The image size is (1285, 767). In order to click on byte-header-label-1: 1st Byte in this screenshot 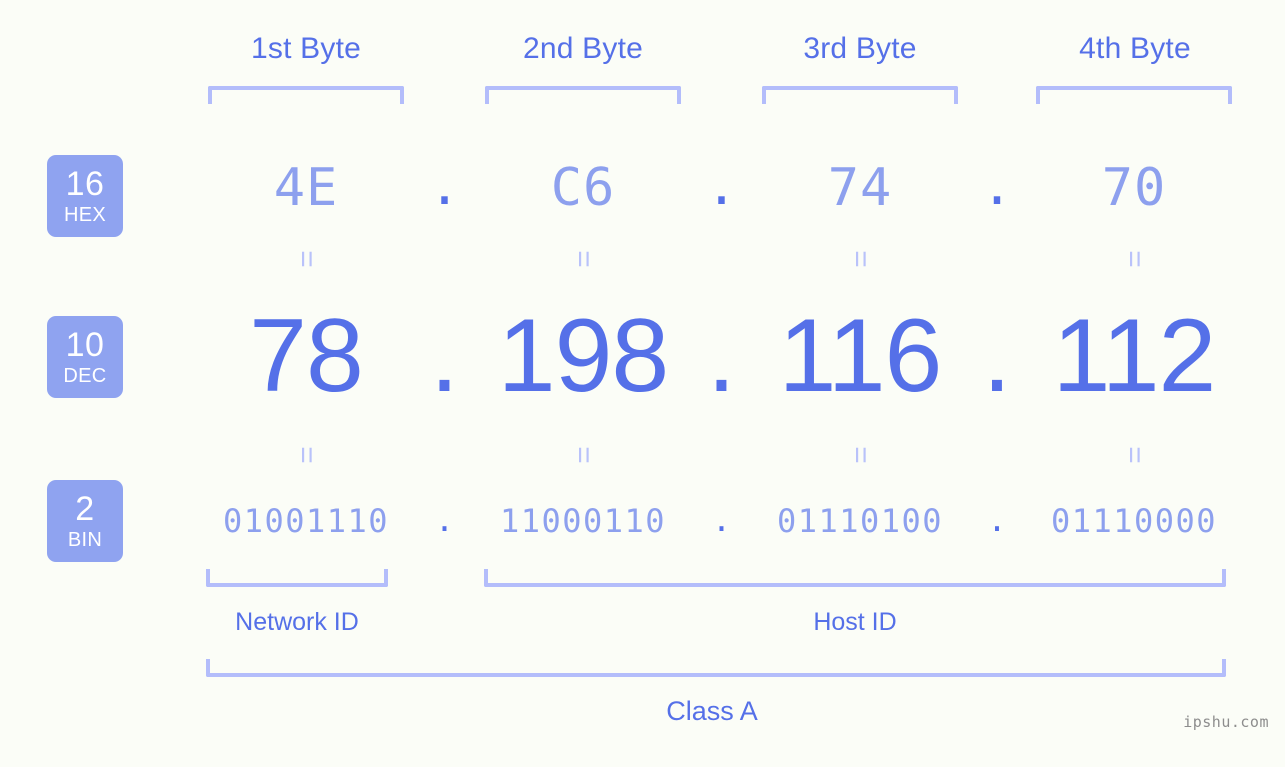, I will do `click(306, 48)`.